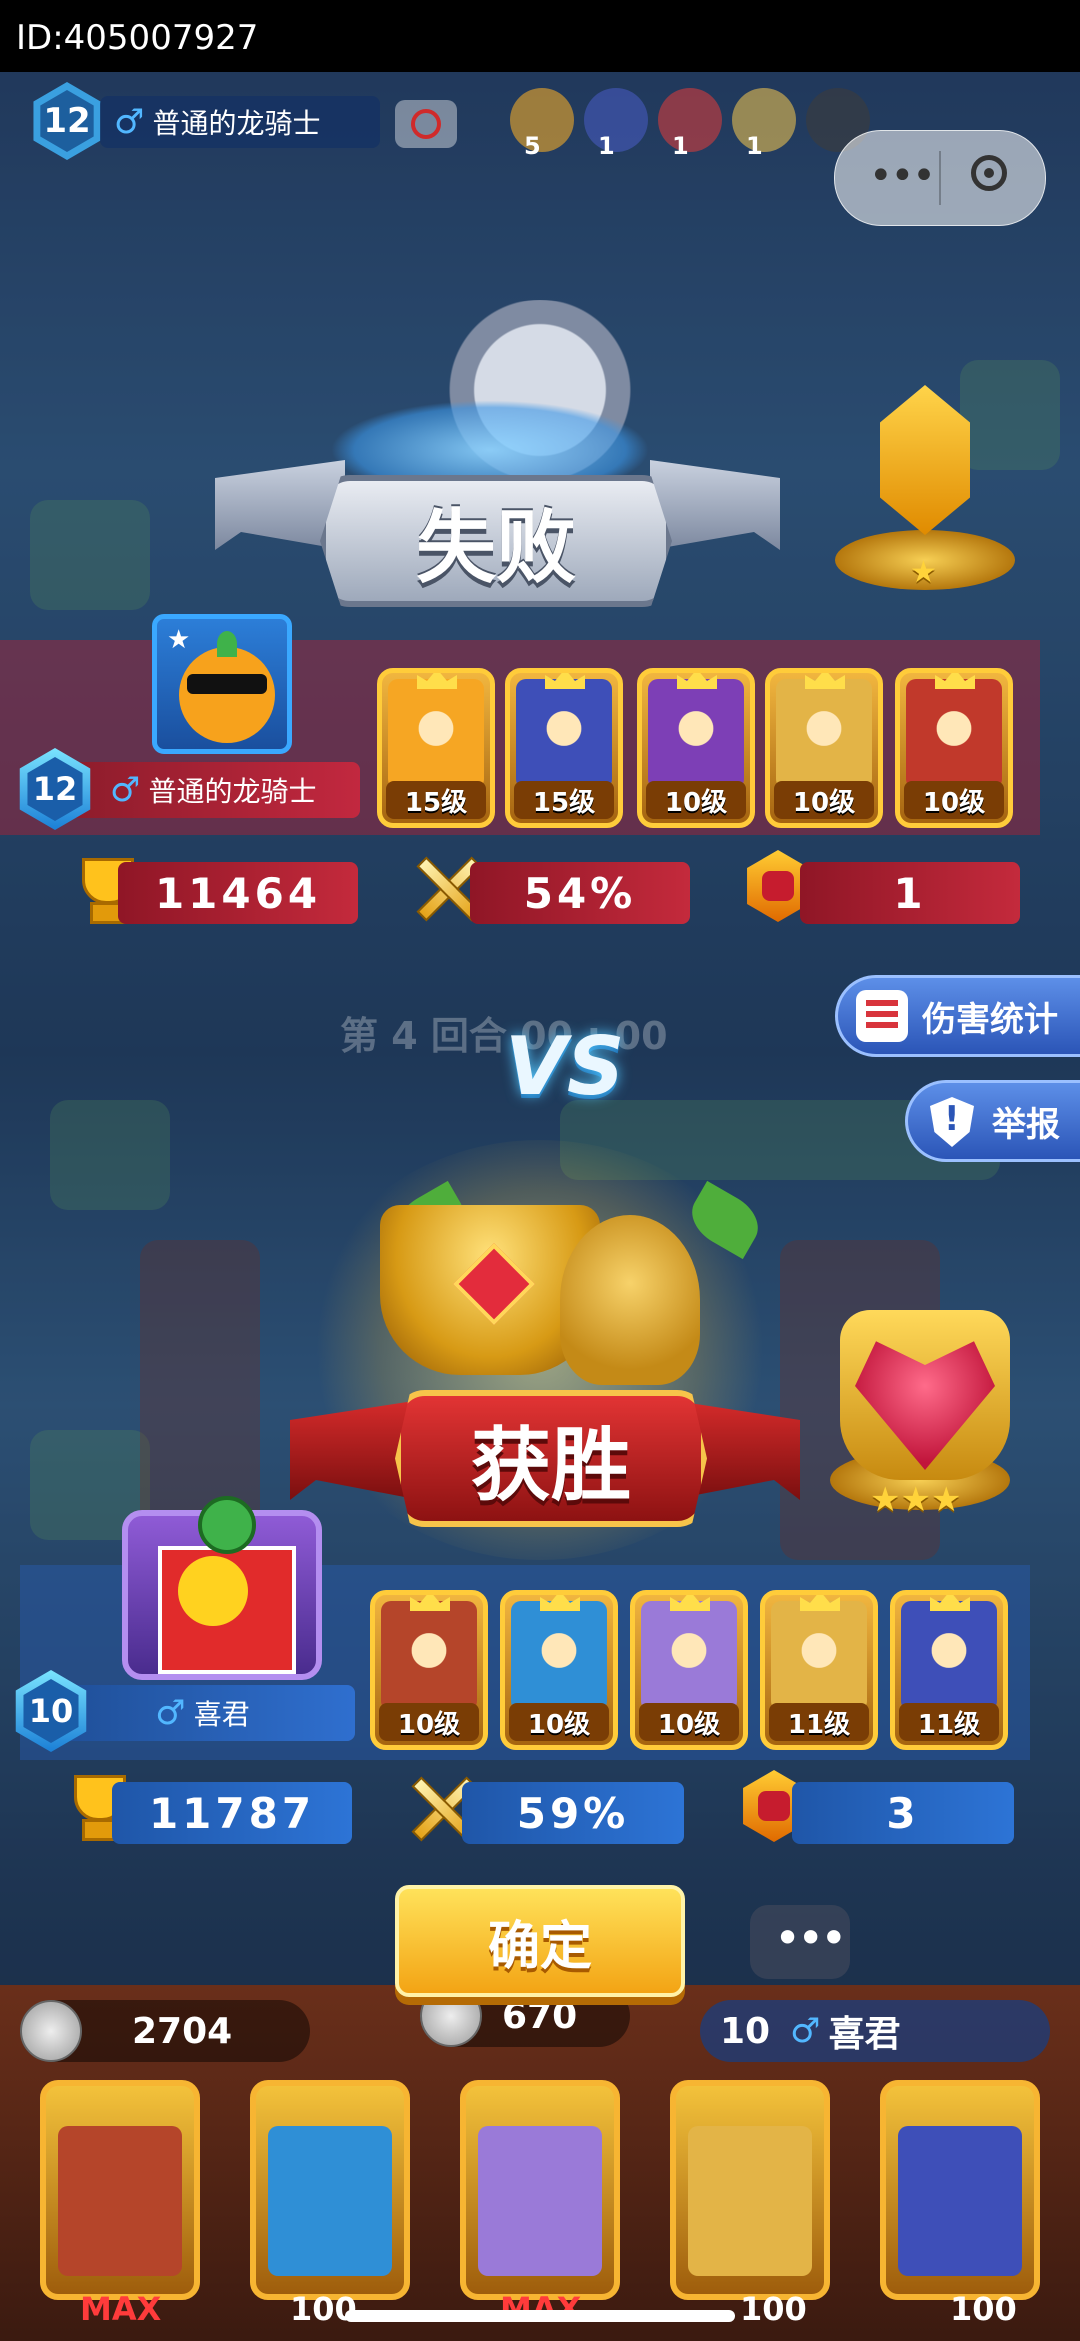 Image resolution: width=1080 pixels, height=2341 pixels. What do you see at coordinates (236, 123) in the screenshot?
I see `top-player-name: 普通的龙骑士` at bounding box center [236, 123].